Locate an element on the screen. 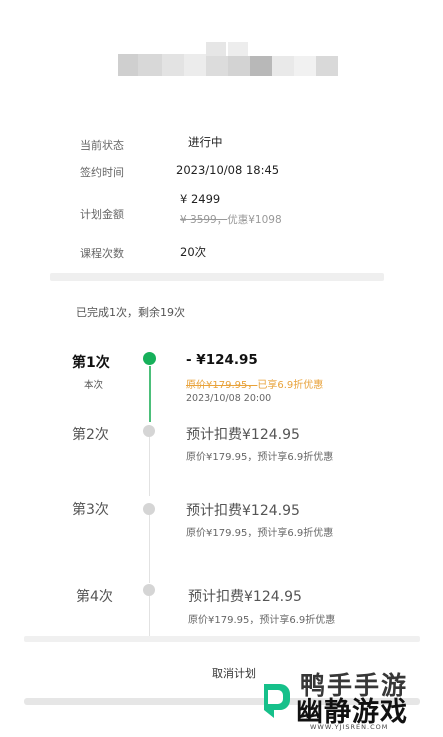 The image size is (443, 737). step-1-discount: 已享6.9折优惠 is located at coordinates (290, 385).